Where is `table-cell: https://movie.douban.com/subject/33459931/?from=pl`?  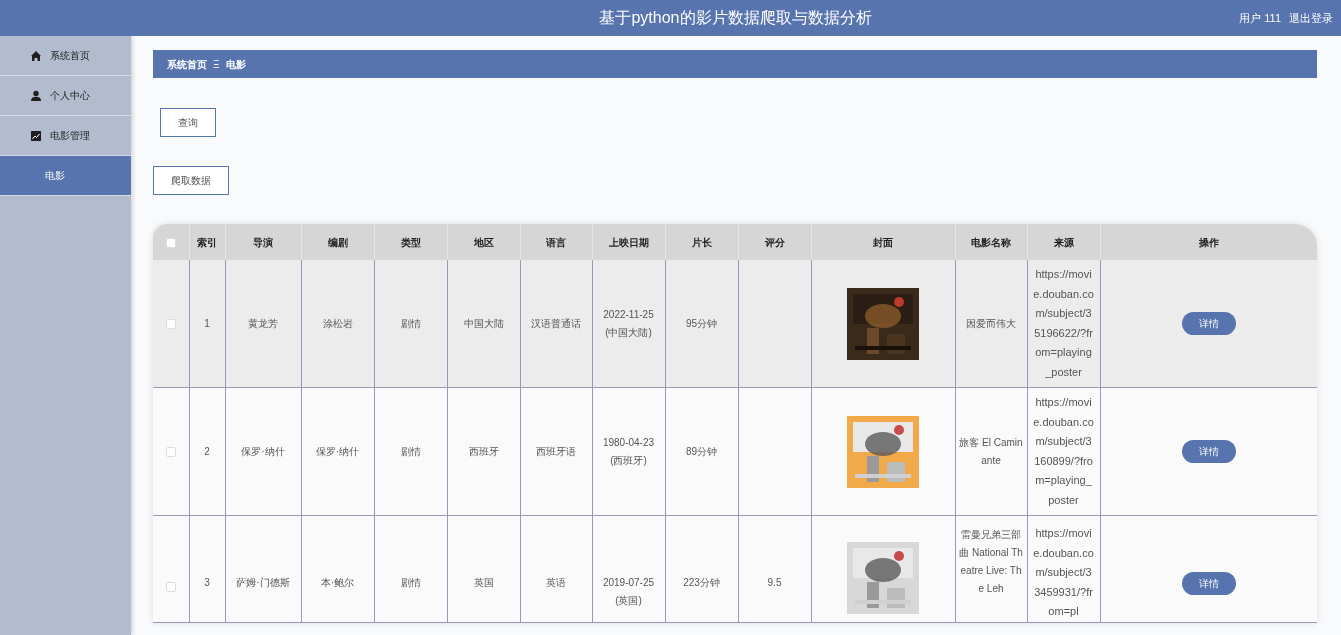
table-cell: https://movie.douban.com/subject/33459931/?from=pl is located at coordinates (1063, 572).